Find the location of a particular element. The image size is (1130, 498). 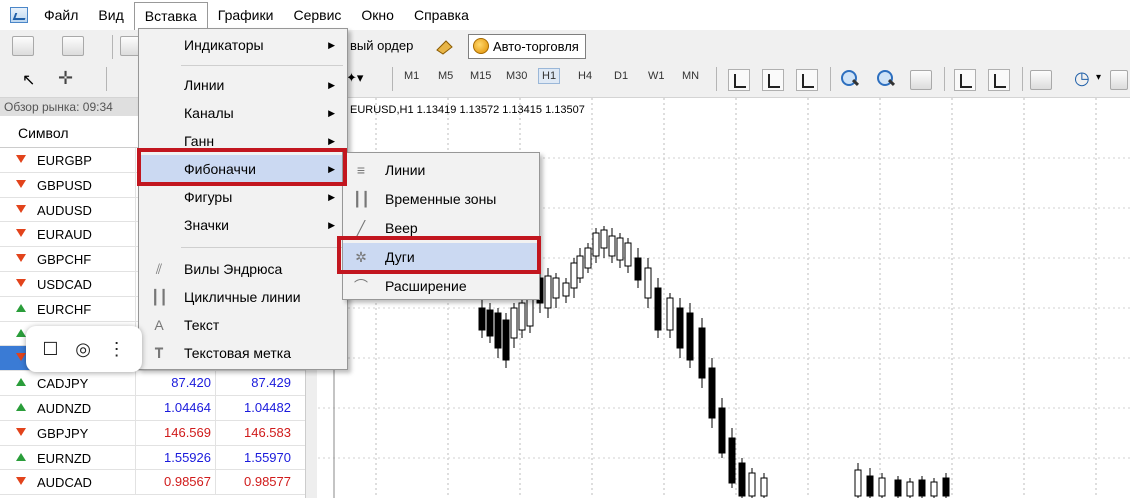

menu-item-label: Цикличные линии is located at coordinates (242, 297).